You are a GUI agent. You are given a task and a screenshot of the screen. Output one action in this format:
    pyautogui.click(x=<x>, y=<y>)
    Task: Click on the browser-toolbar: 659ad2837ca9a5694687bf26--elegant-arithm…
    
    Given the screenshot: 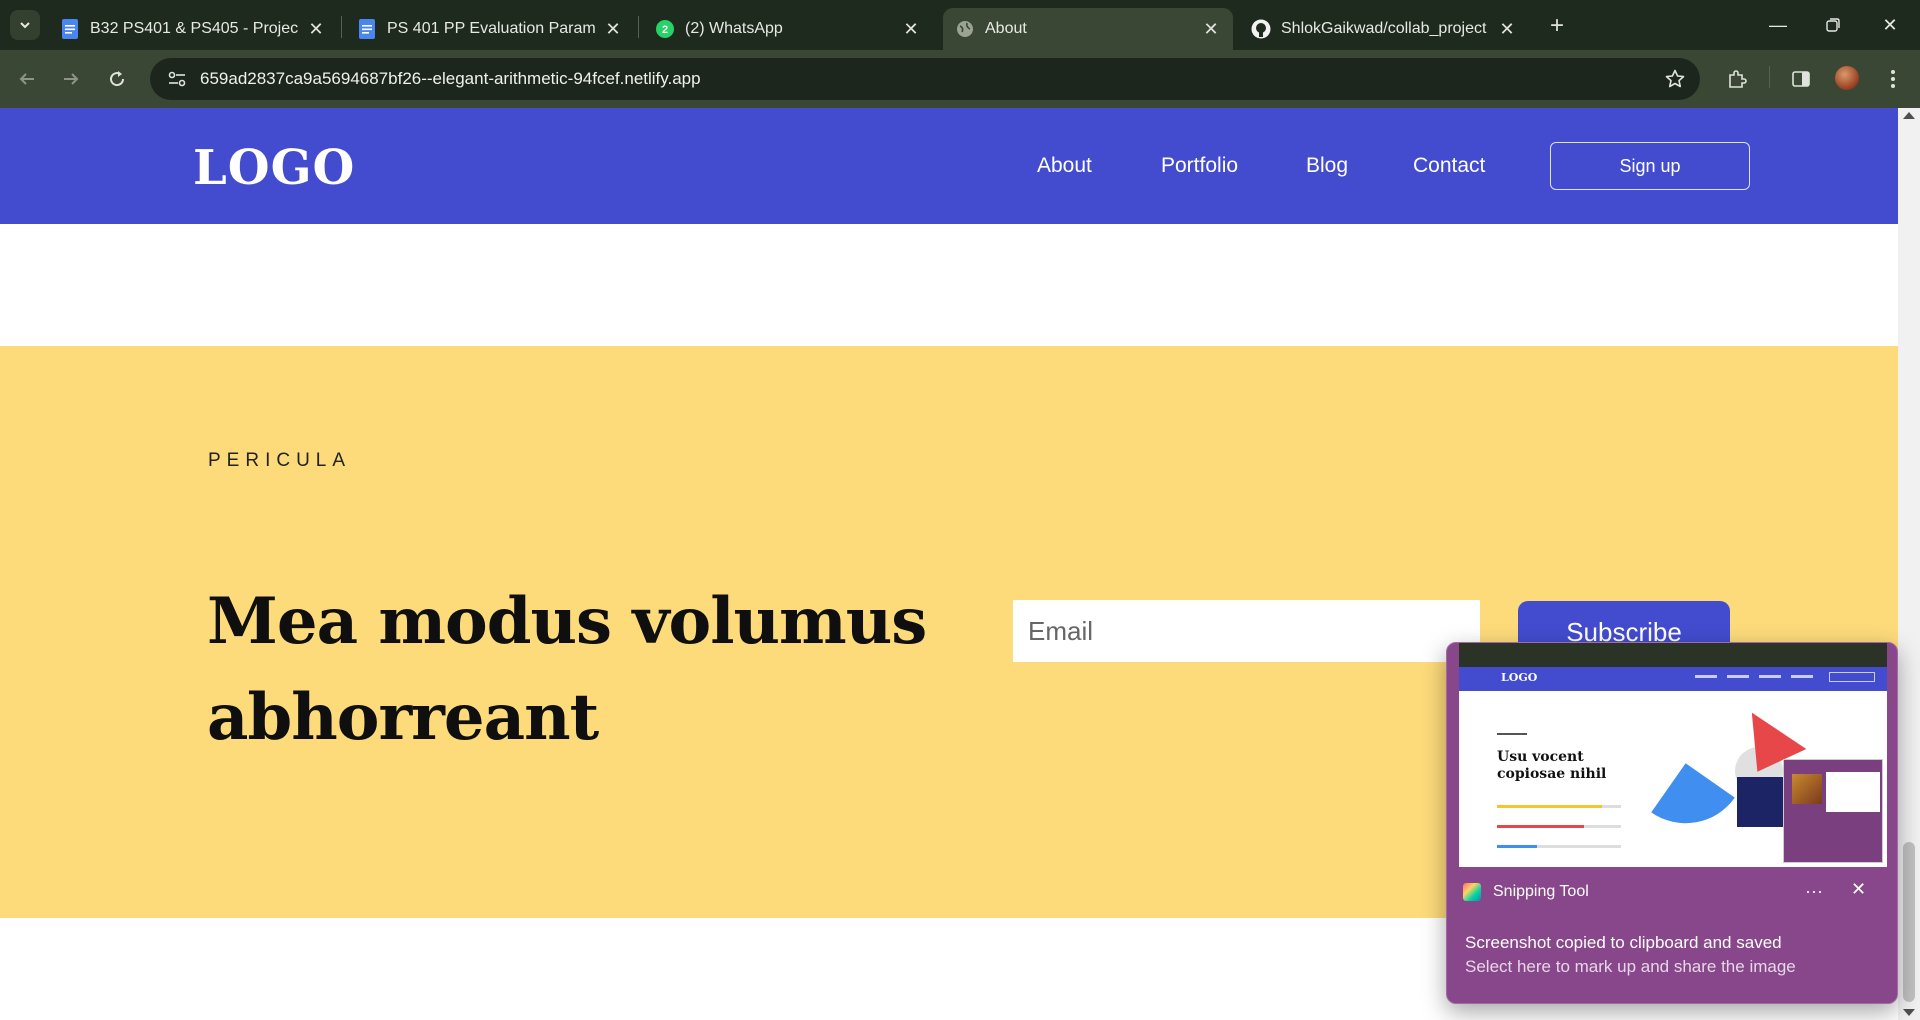 What is the action you would take?
    pyautogui.click(x=960, y=79)
    